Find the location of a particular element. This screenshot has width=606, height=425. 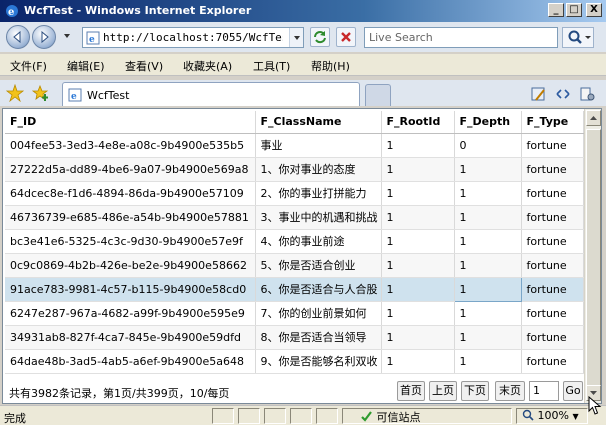

zoom-control: 100% ▼ is located at coordinates (550, 415).